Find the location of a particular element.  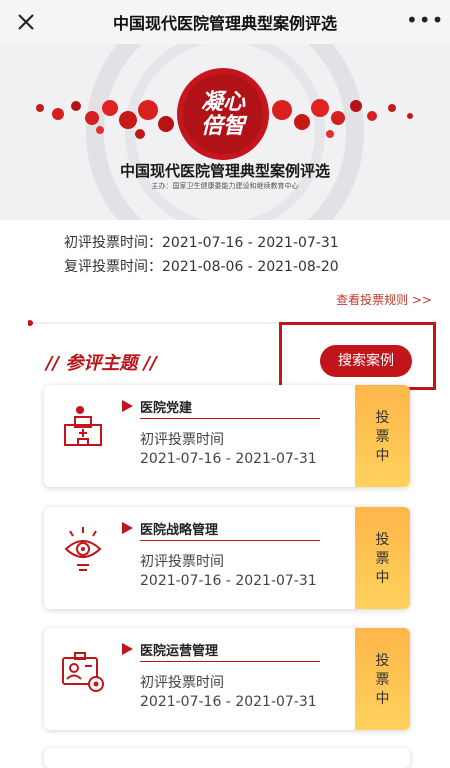

page-title: 中国现代医院管理典型案例评选 is located at coordinates (224, 23).